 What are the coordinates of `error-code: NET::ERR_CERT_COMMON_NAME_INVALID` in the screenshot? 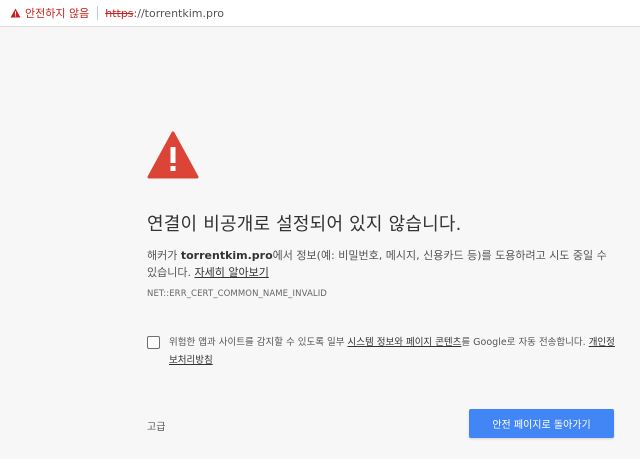 It's located at (237, 294).